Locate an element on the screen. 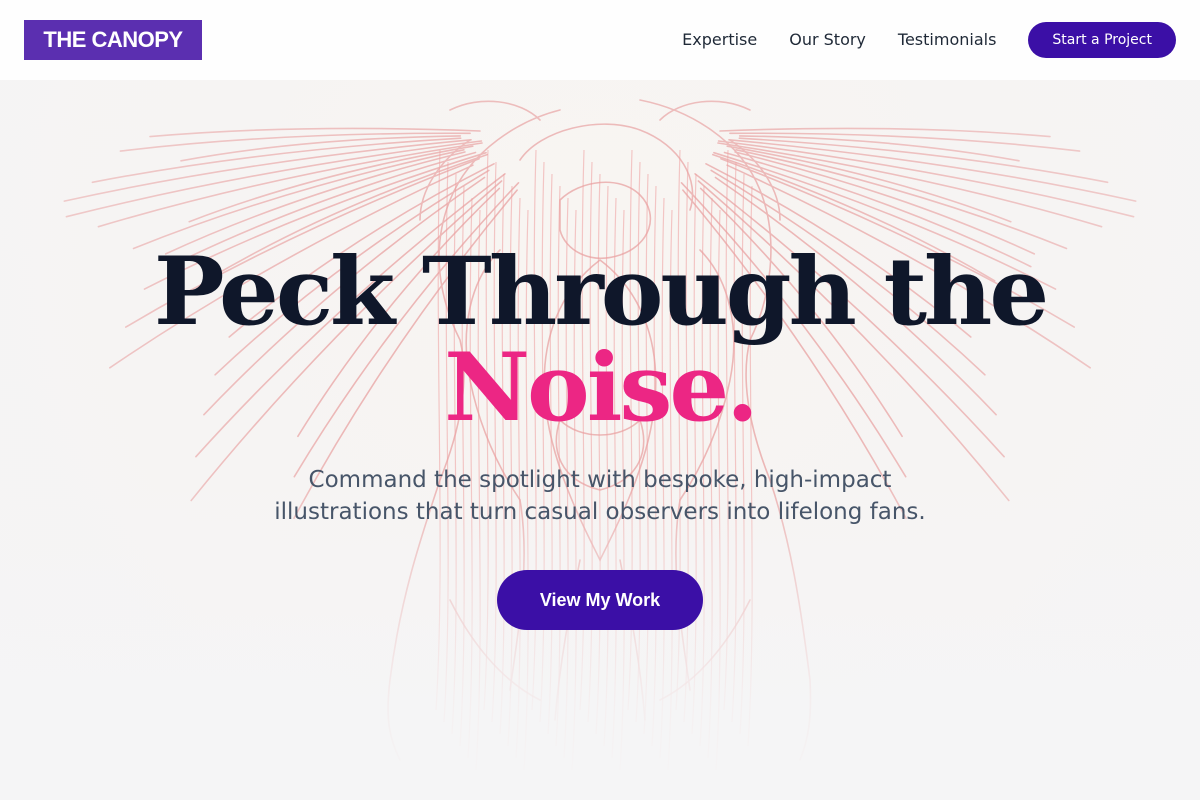 The width and height of the screenshot is (1200, 800). start-project-button: Start a Project is located at coordinates (1102, 40).